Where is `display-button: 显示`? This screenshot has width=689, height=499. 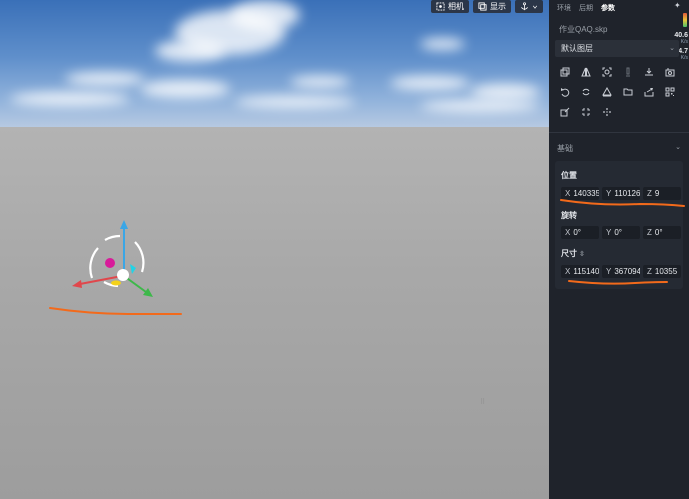 display-button: 显示 is located at coordinates (492, 6).